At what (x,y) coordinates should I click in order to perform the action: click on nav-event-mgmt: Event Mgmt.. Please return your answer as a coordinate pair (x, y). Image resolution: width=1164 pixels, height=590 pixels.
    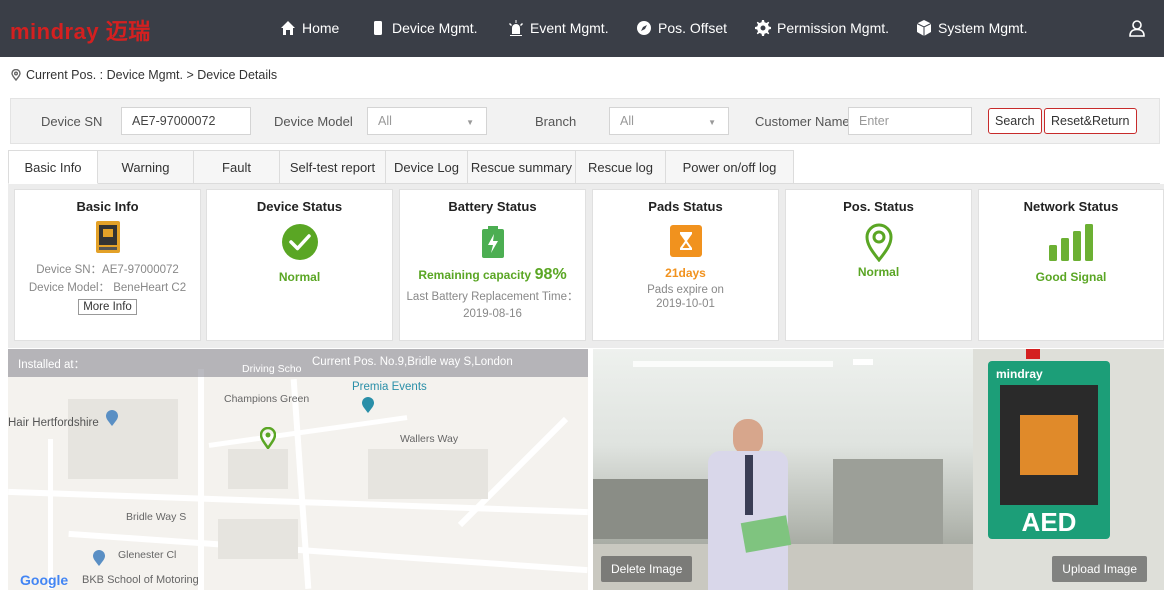
    Looking at the image, I should click on (558, 28).